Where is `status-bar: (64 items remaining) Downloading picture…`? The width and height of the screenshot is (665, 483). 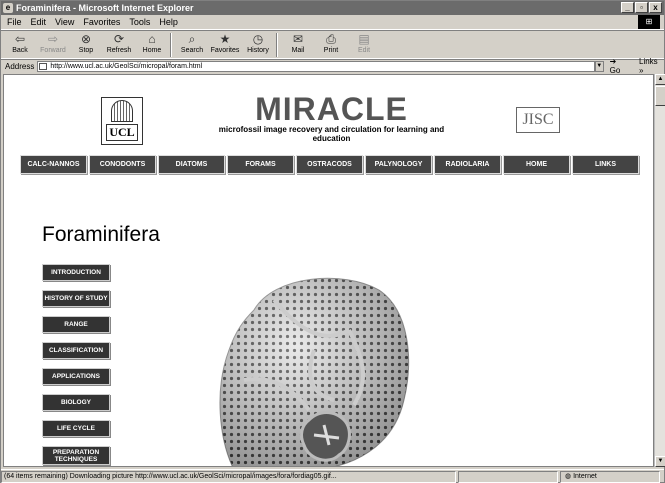
status-bar: (64 items remaining) Downloading picture… is located at coordinates (332, 476).